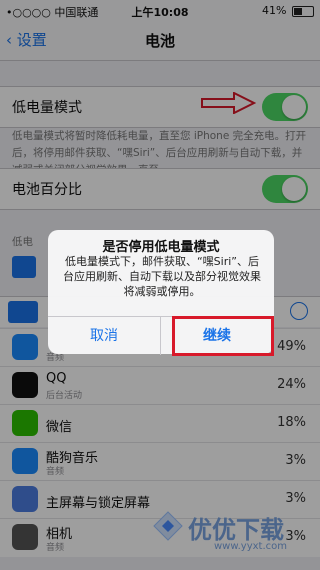  Describe the element at coordinates (161, 247) in the screenshot. I see `alert-title: 是否停用低电量模式` at that location.